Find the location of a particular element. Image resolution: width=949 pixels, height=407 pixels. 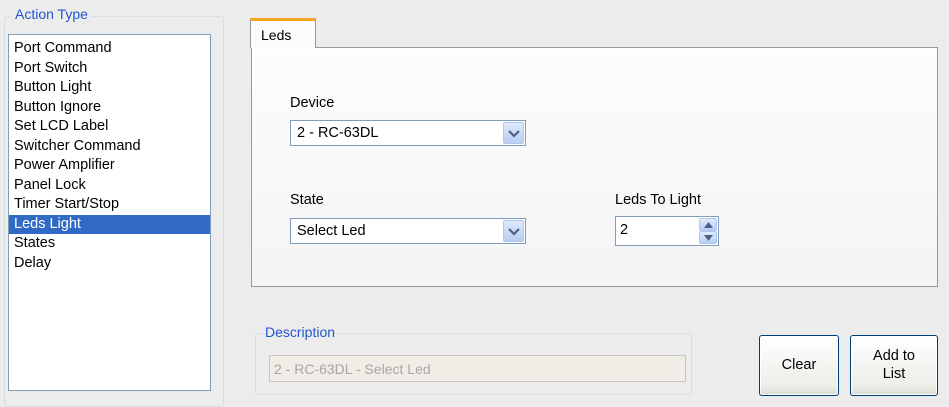

leds-to-light-label: Leds To Light is located at coordinates (658, 200).